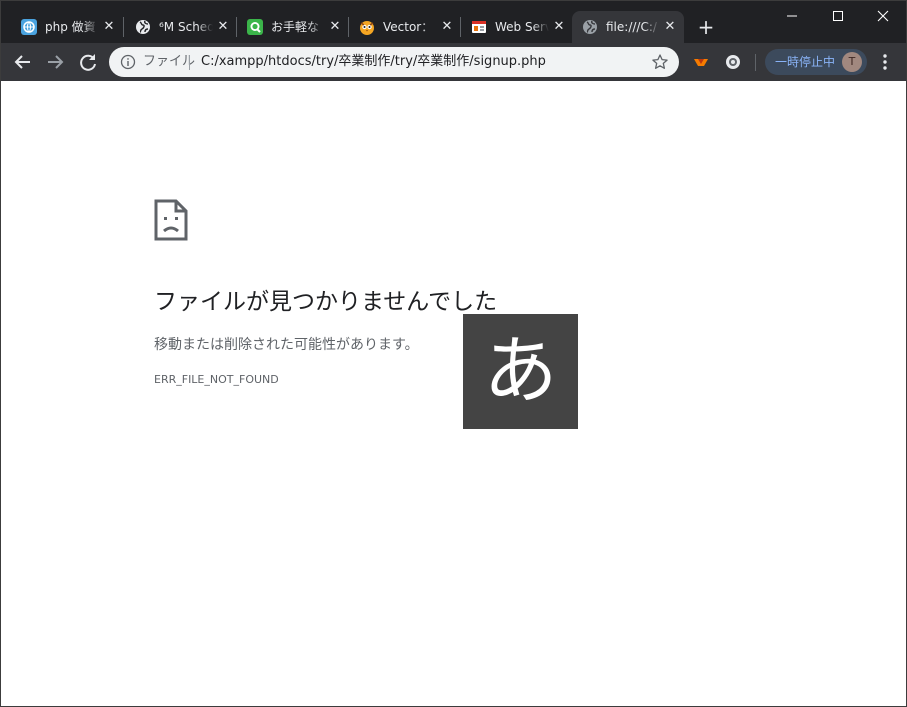 This screenshot has width=907, height=707. I want to click on tab-title: file:///C:/, so click(631, 27).